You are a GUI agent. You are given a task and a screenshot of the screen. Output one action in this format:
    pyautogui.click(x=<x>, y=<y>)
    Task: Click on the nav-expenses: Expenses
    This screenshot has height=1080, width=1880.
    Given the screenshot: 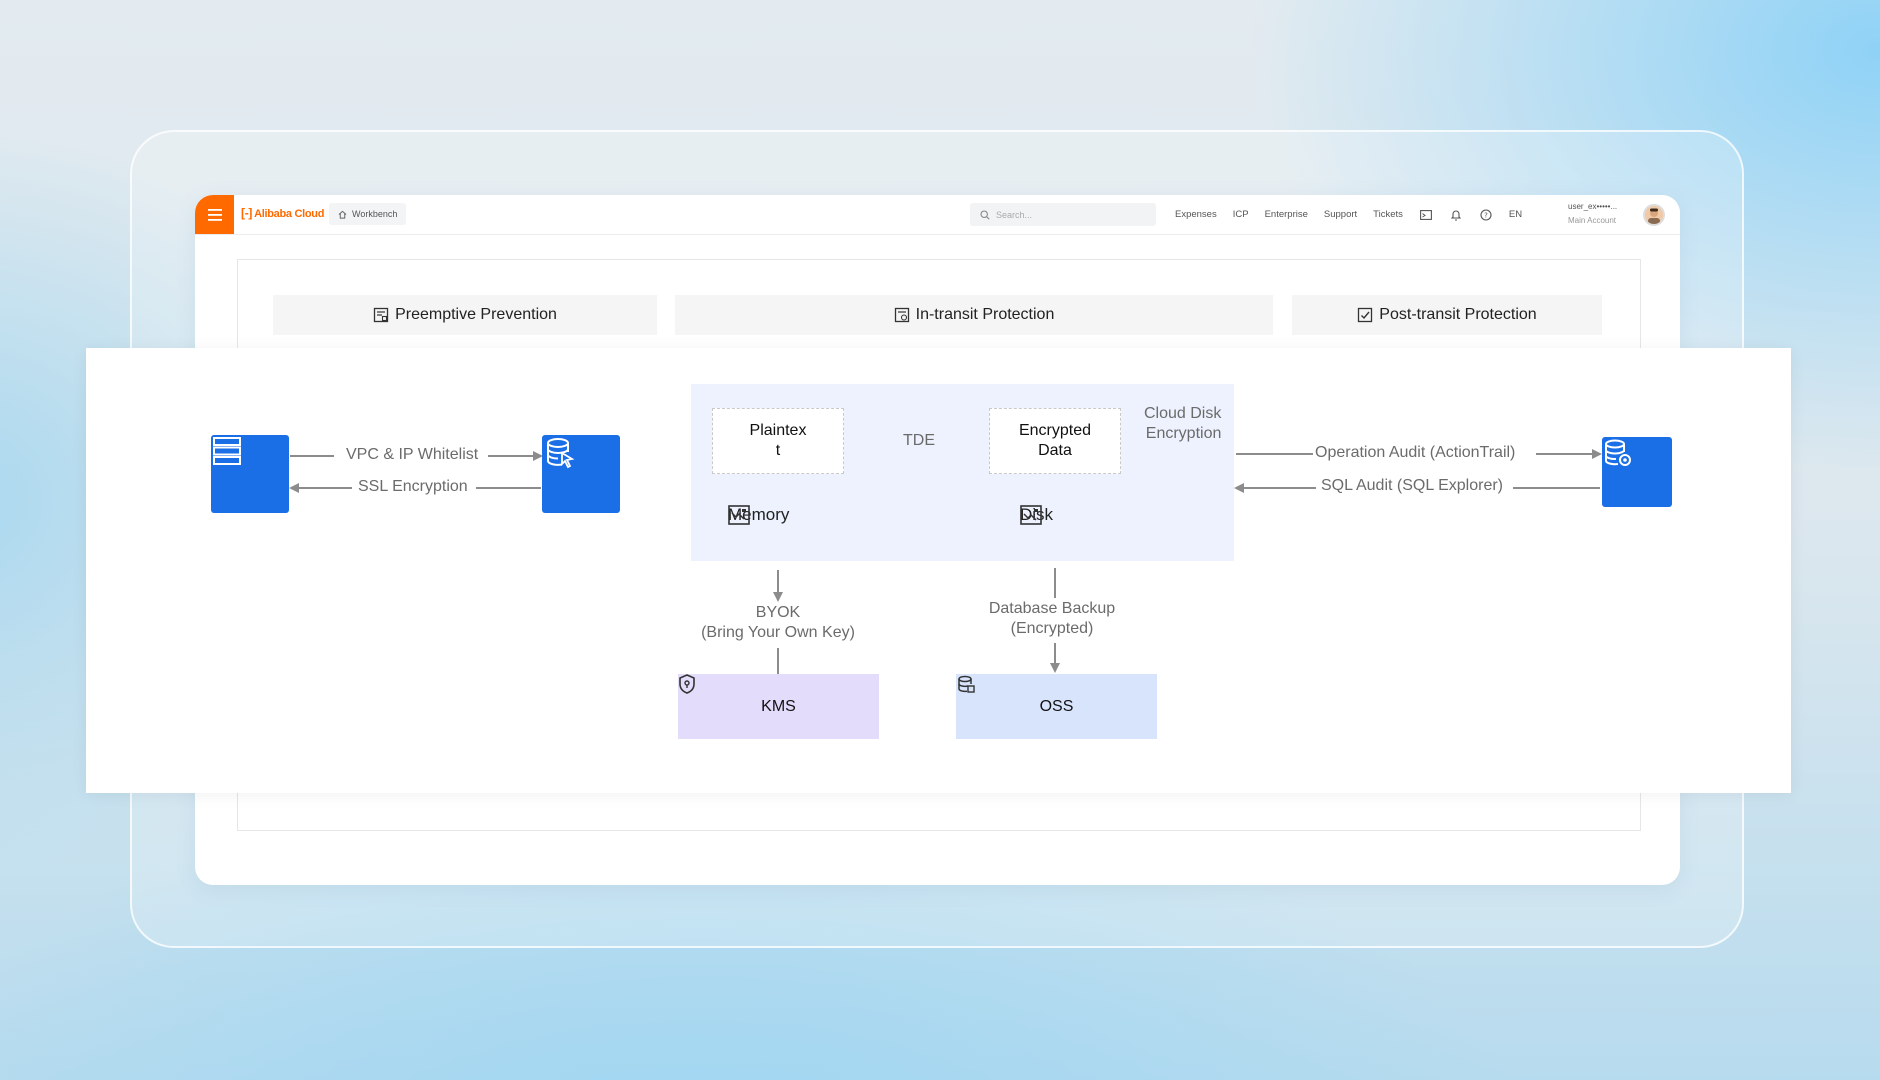 What is the action you would take?
    pyautogui.click(x=1196, y=214)
    